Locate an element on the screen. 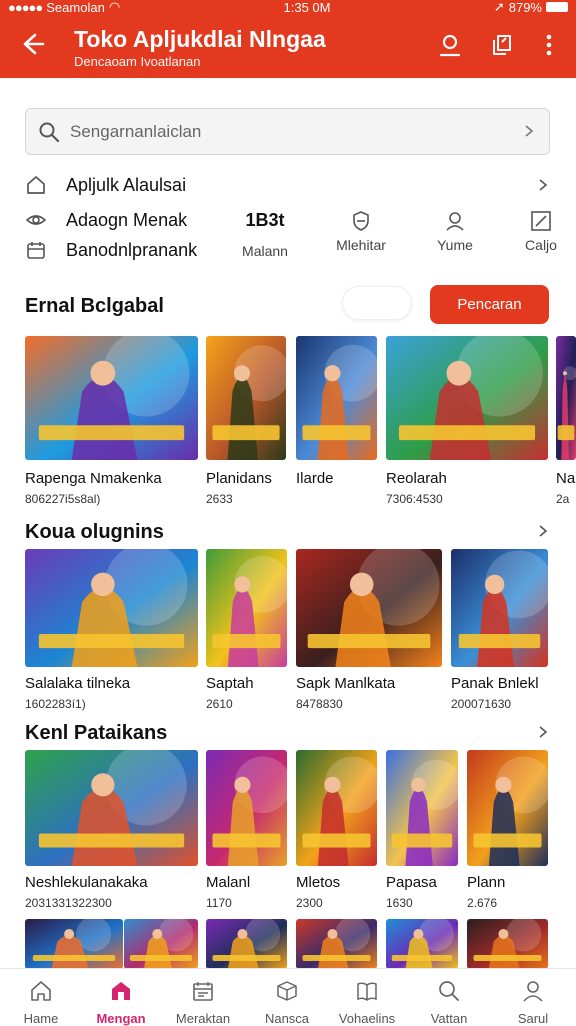  app-meta: 2633 is located at coordinates (219, 499).